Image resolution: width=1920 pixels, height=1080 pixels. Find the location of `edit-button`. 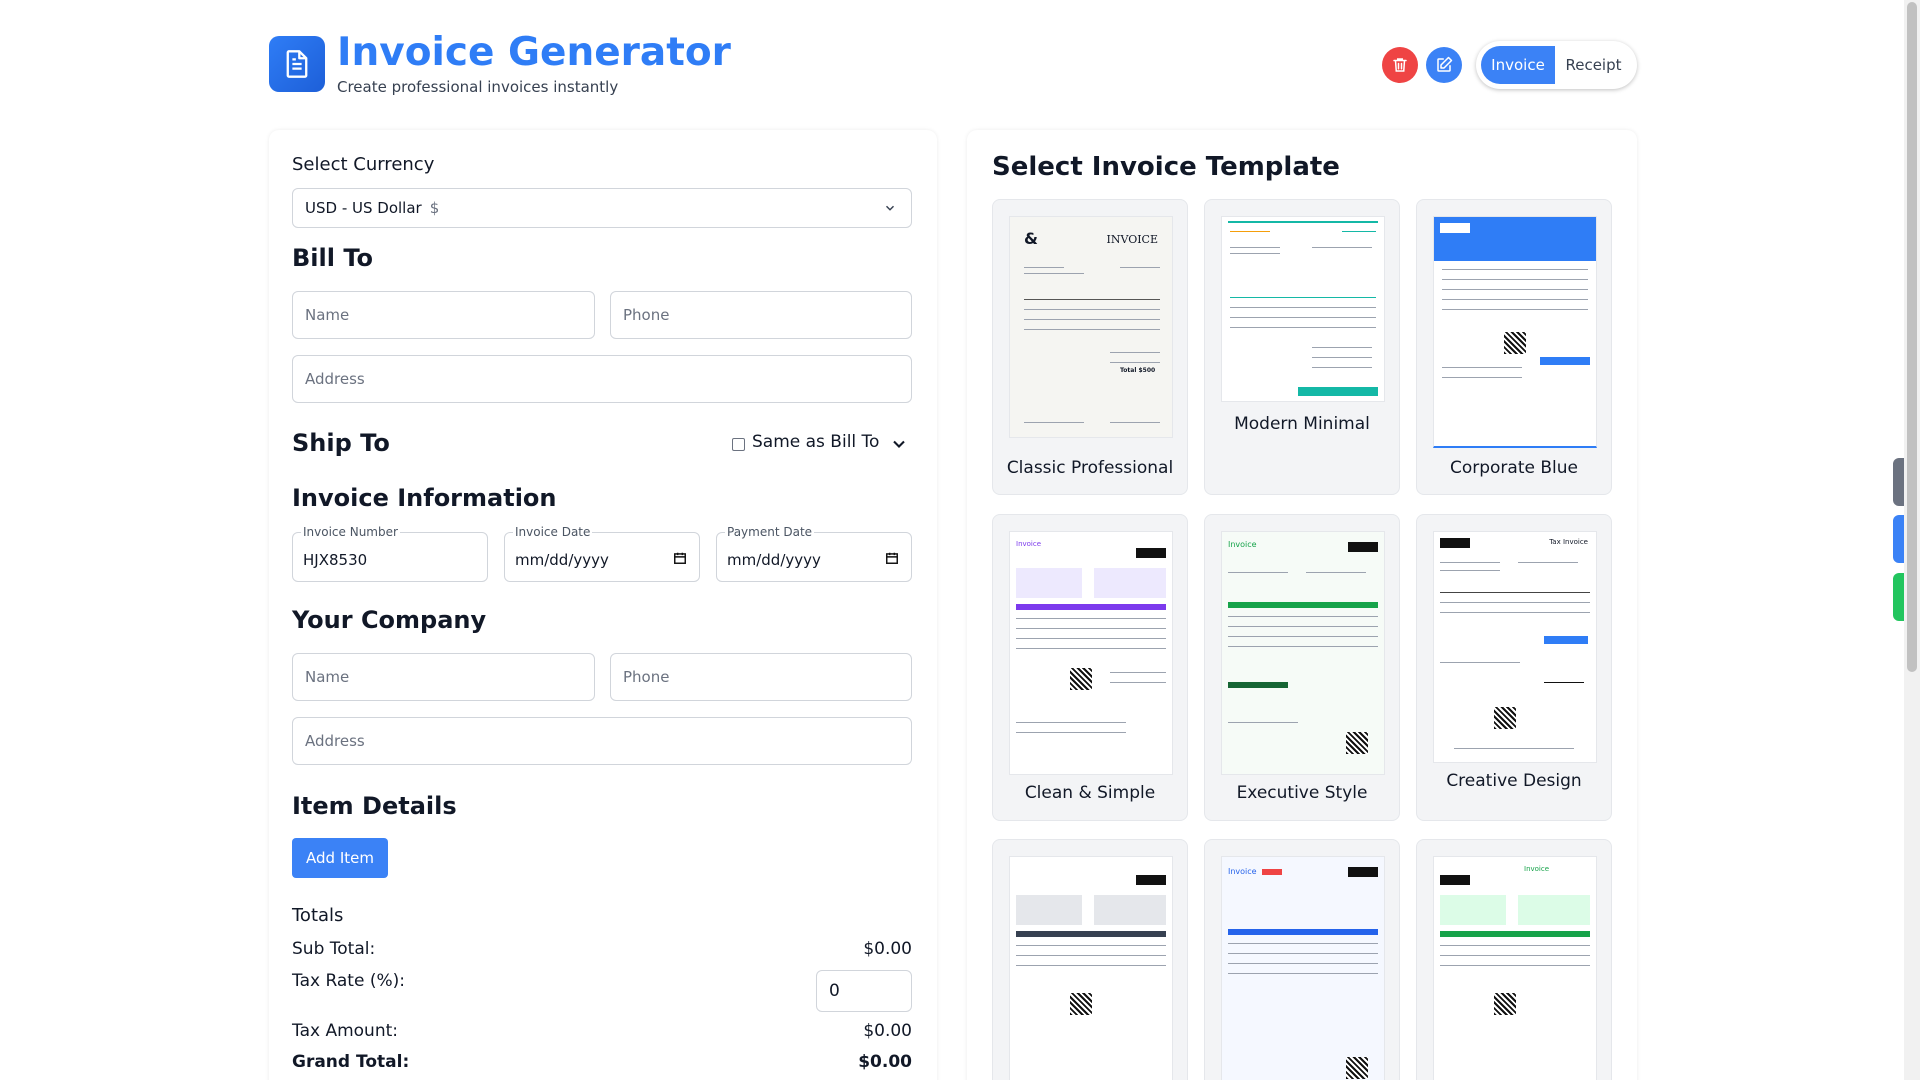

edit-button is located at coordinates (1444, 65).